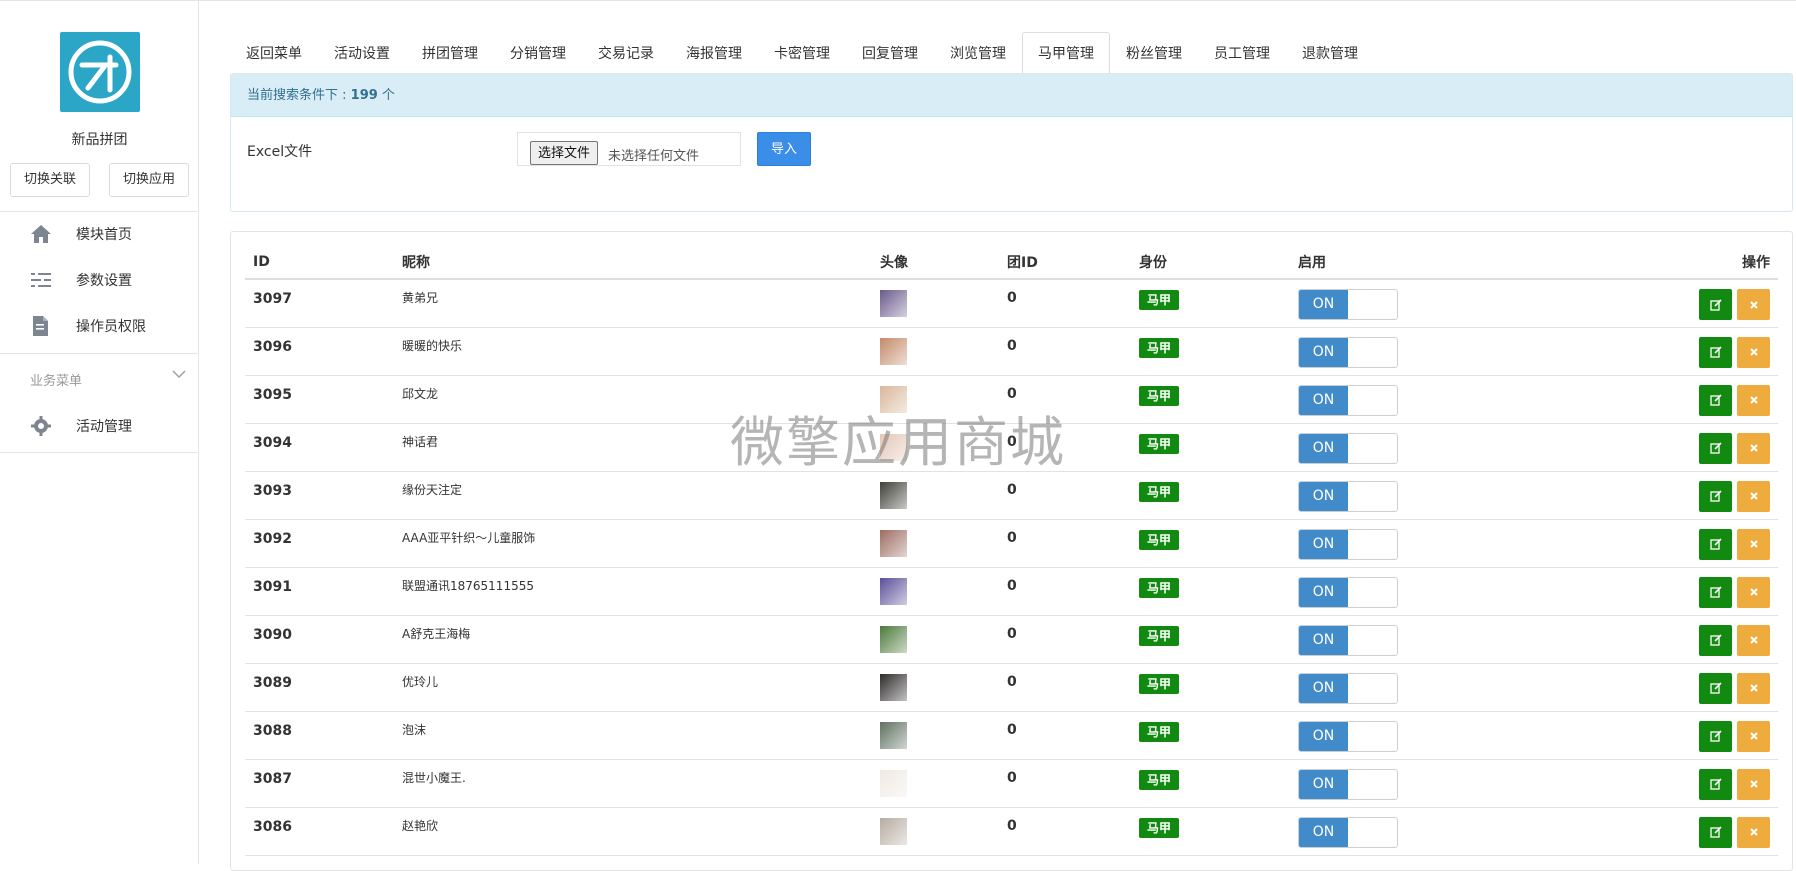 Image resolution: width=1796 pixels, height=871 pixels. What do you see at coordinates (1065, 263) in the screenshot?
I see `column-header-group-id: 团ID` at bounding box center [1065, 263].